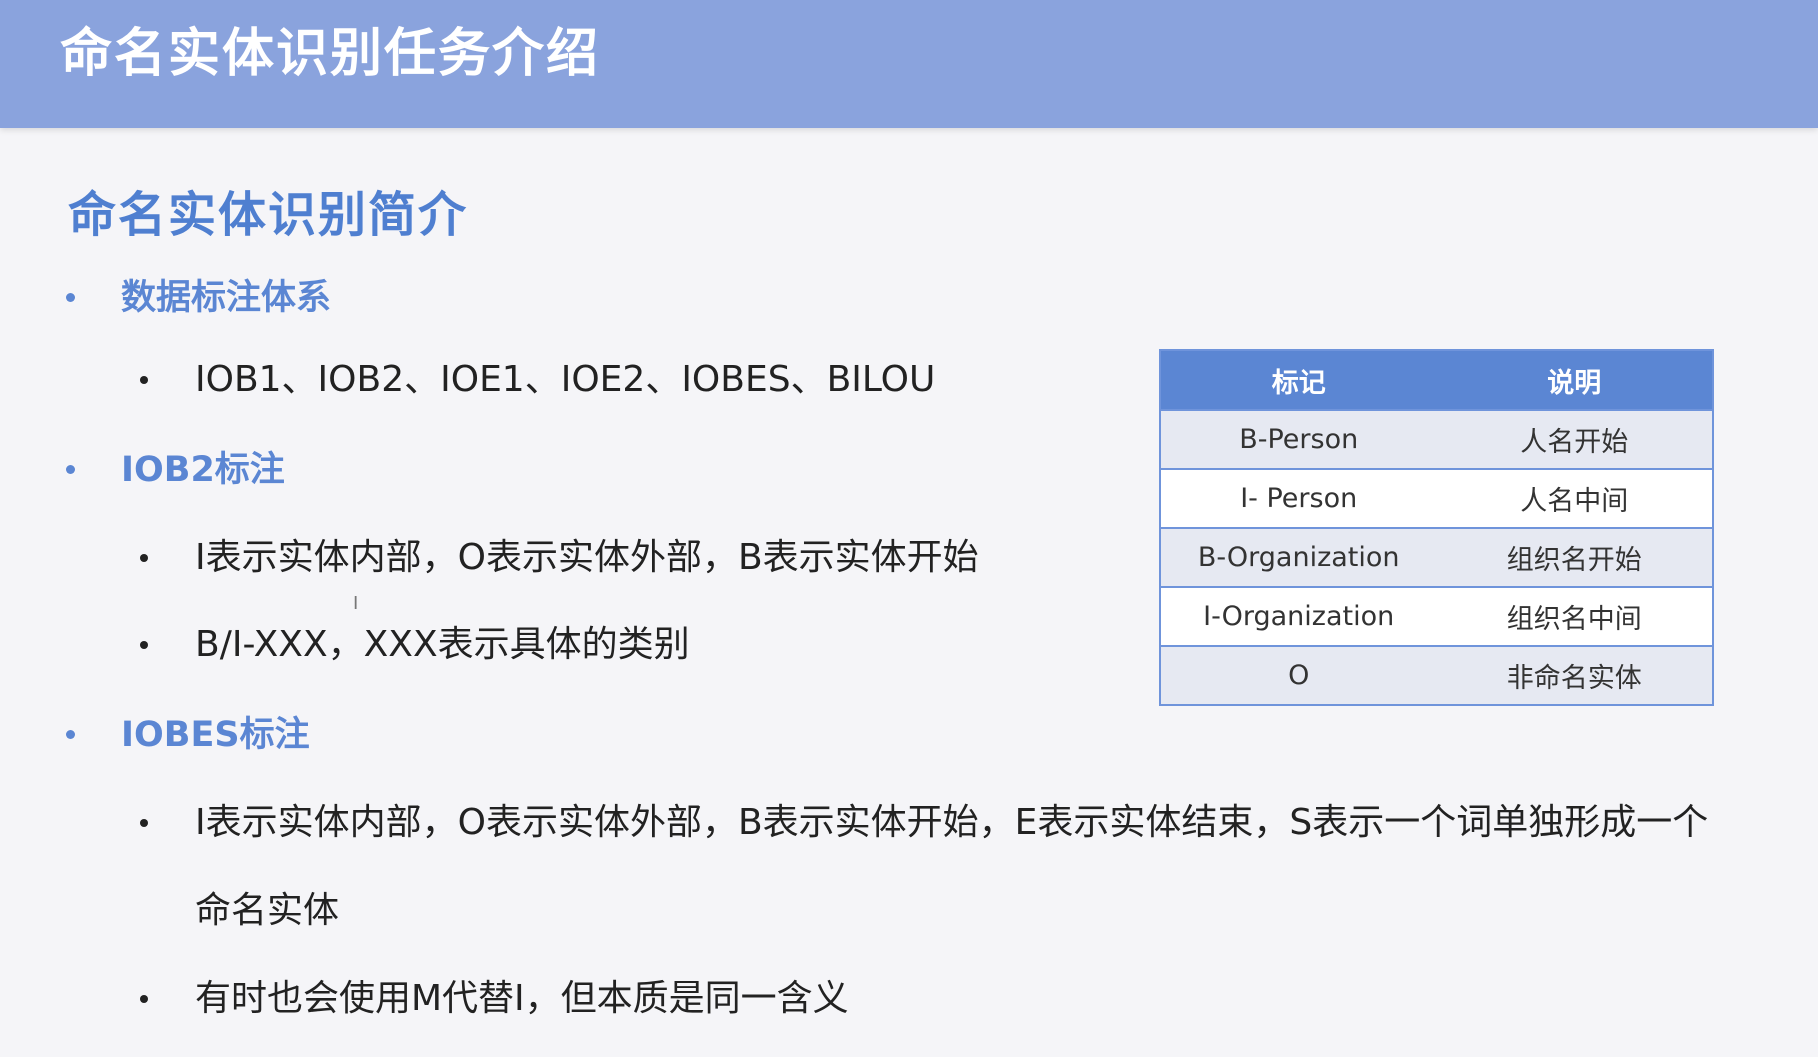  What do you see at coordinates (1574, 498) in the screenshot?
I see `table-cell: 人名中间` at bounding box center [1574, 498].